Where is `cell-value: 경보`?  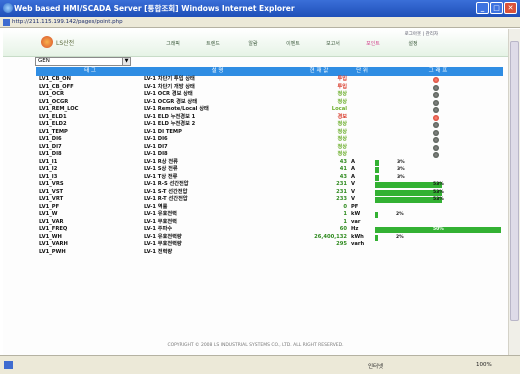
cell-value: 경보 is located at coordinates (342, 116).